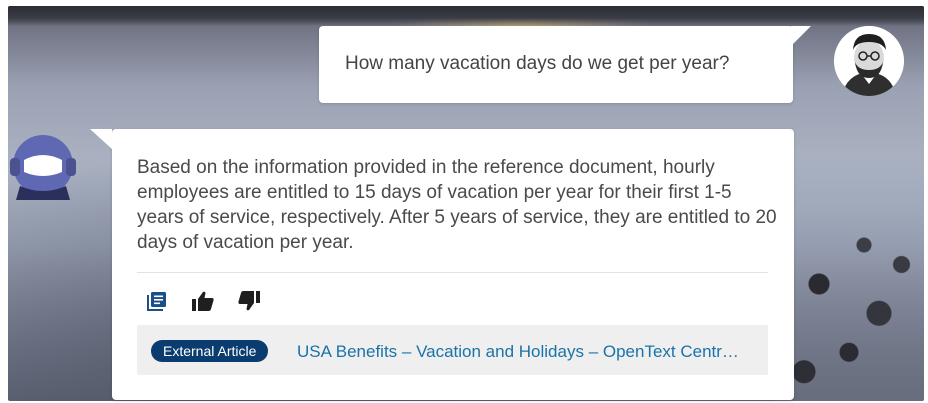  I want to click on thumbs-up-icon, so click(203, 301).